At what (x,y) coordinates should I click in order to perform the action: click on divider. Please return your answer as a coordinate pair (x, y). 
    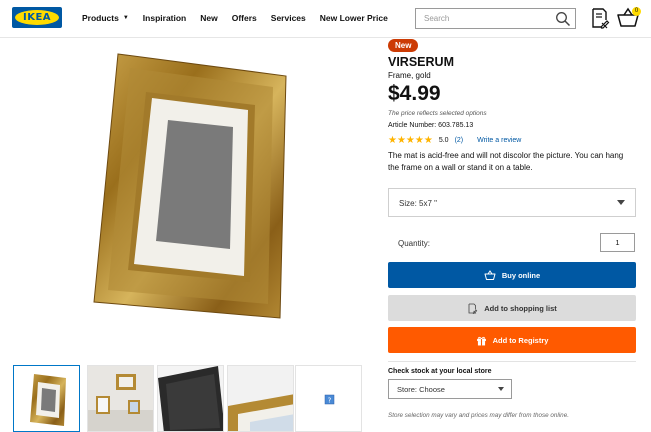
    Looking at the image, I should click on (512, 361).